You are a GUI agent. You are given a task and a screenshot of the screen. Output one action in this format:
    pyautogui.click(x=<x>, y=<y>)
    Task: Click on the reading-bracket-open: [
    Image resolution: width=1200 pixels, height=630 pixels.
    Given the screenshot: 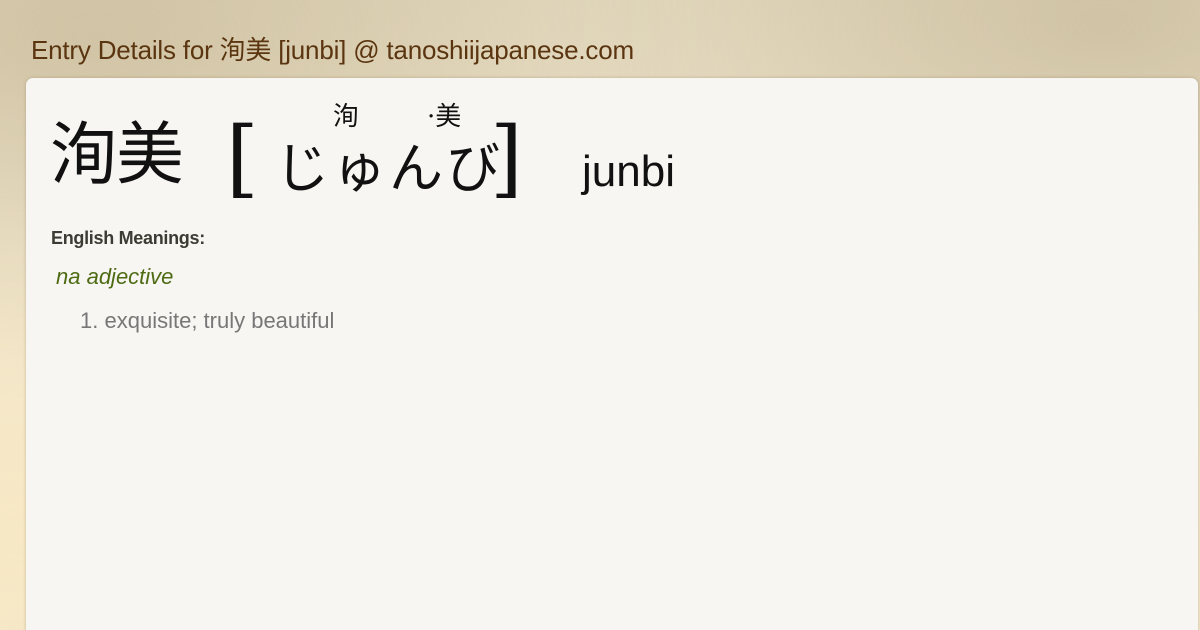 What is the action you would take?
    pyautogui.click(x=242, y=158)
    